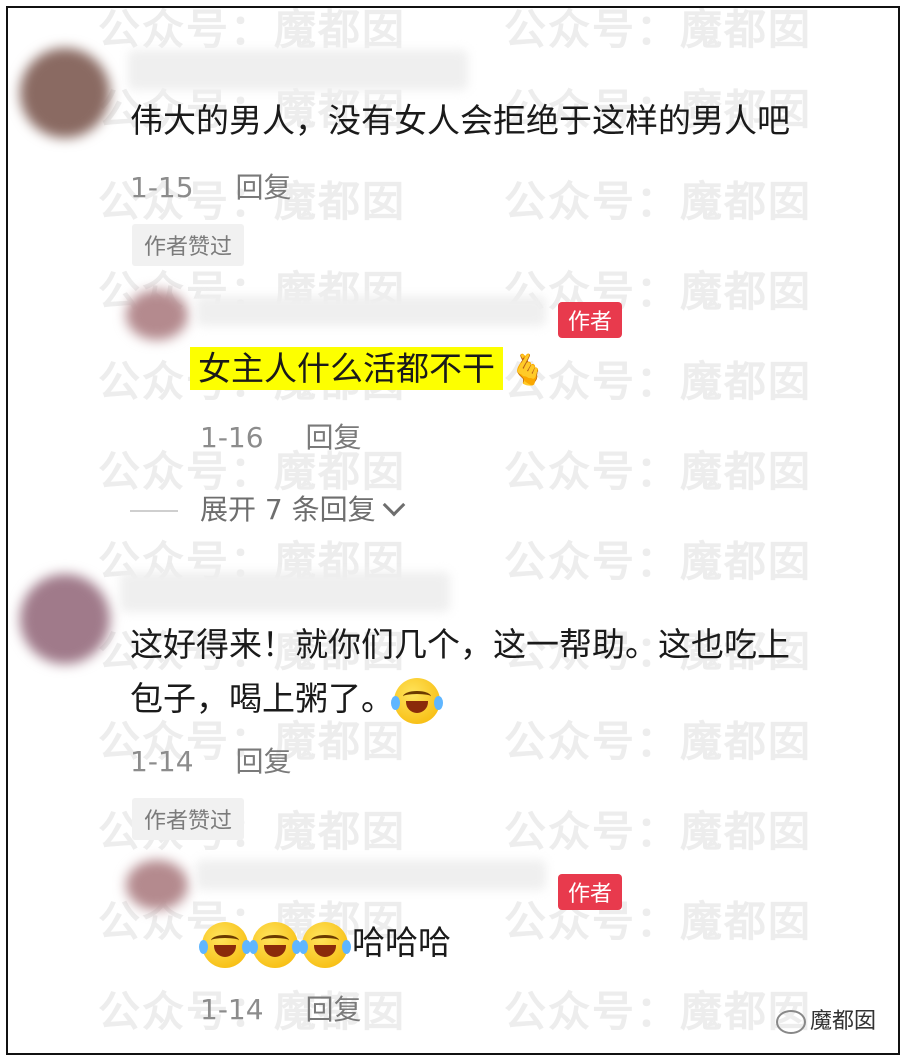 The height and width of the screenshot is (1061, 906). I want to click on reply-content: 女主人什么活都不干 🫰, so click(368, 370).